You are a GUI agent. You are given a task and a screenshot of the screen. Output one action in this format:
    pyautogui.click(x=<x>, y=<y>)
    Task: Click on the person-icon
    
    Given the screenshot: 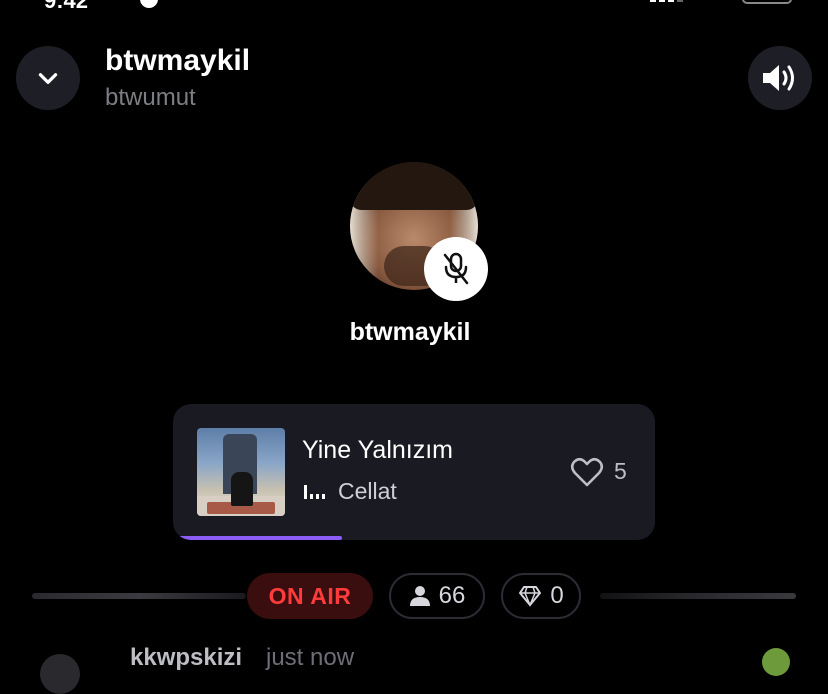 What is the action you would take?
    pyautogui.click(x=419, y=596)
    